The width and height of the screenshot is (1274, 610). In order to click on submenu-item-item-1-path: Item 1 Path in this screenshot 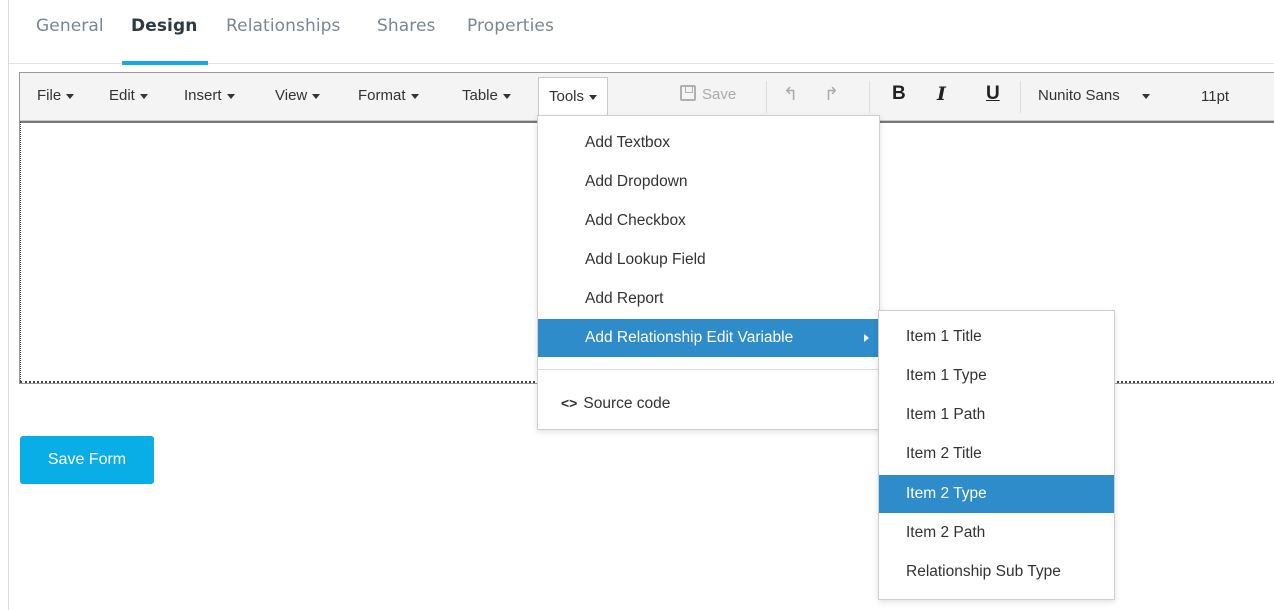, I will do `click(996, 415)`.